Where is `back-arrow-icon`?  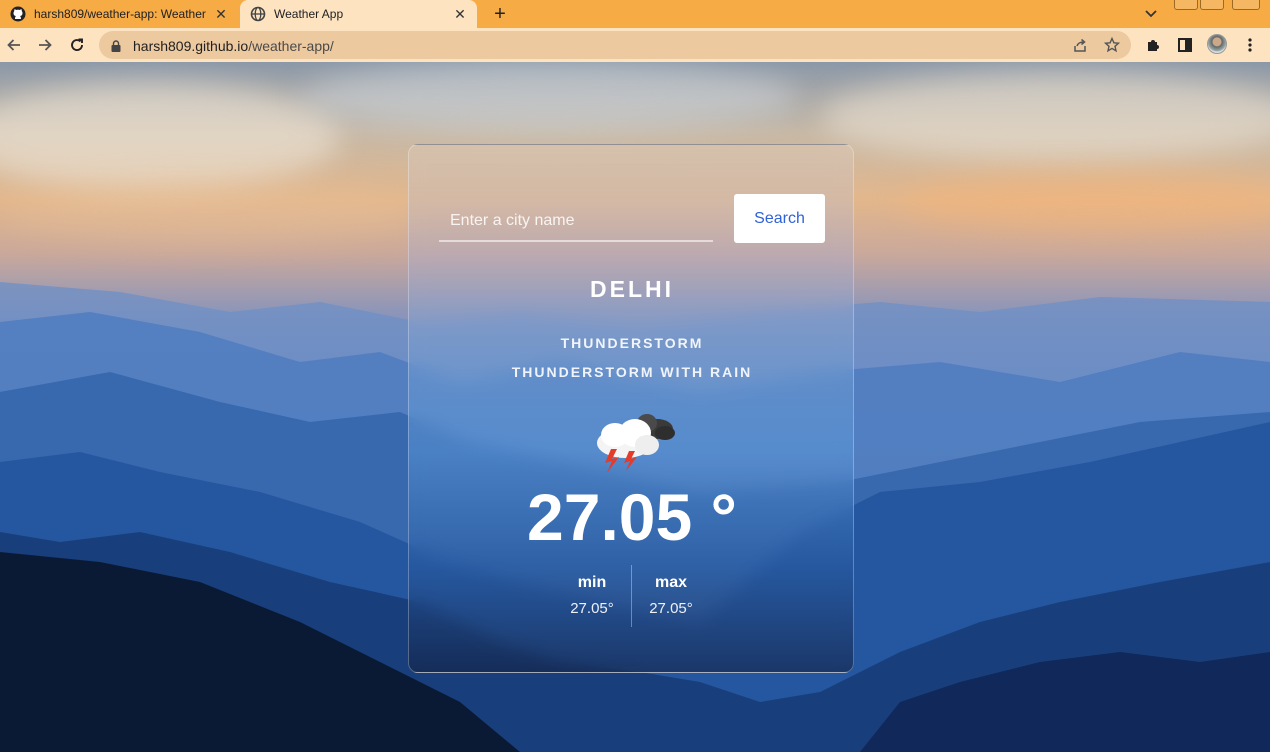
back-arrow-icon is located at coordinates (14, 45).